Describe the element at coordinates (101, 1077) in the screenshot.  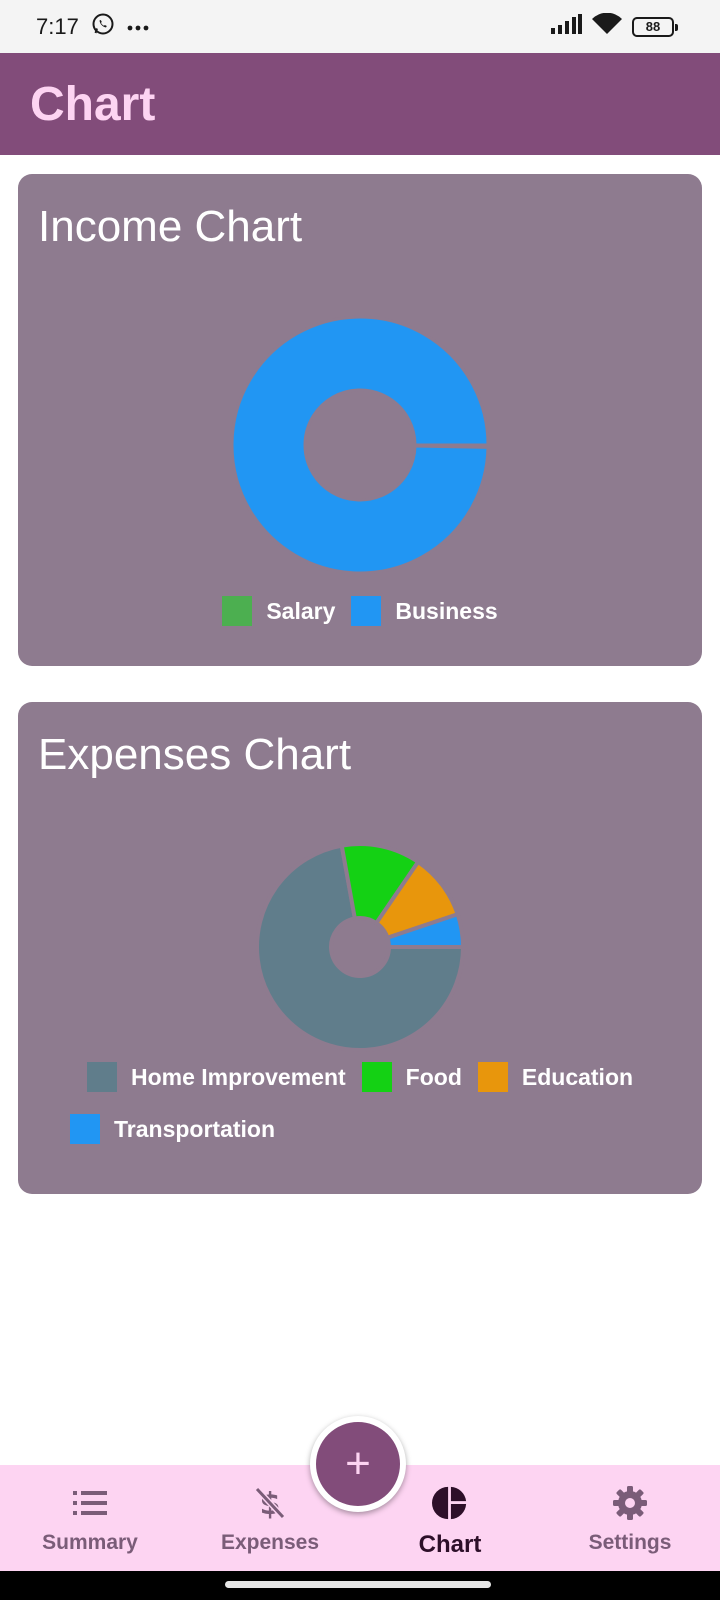
I see `legend-swatch-home-improvement` at that location.